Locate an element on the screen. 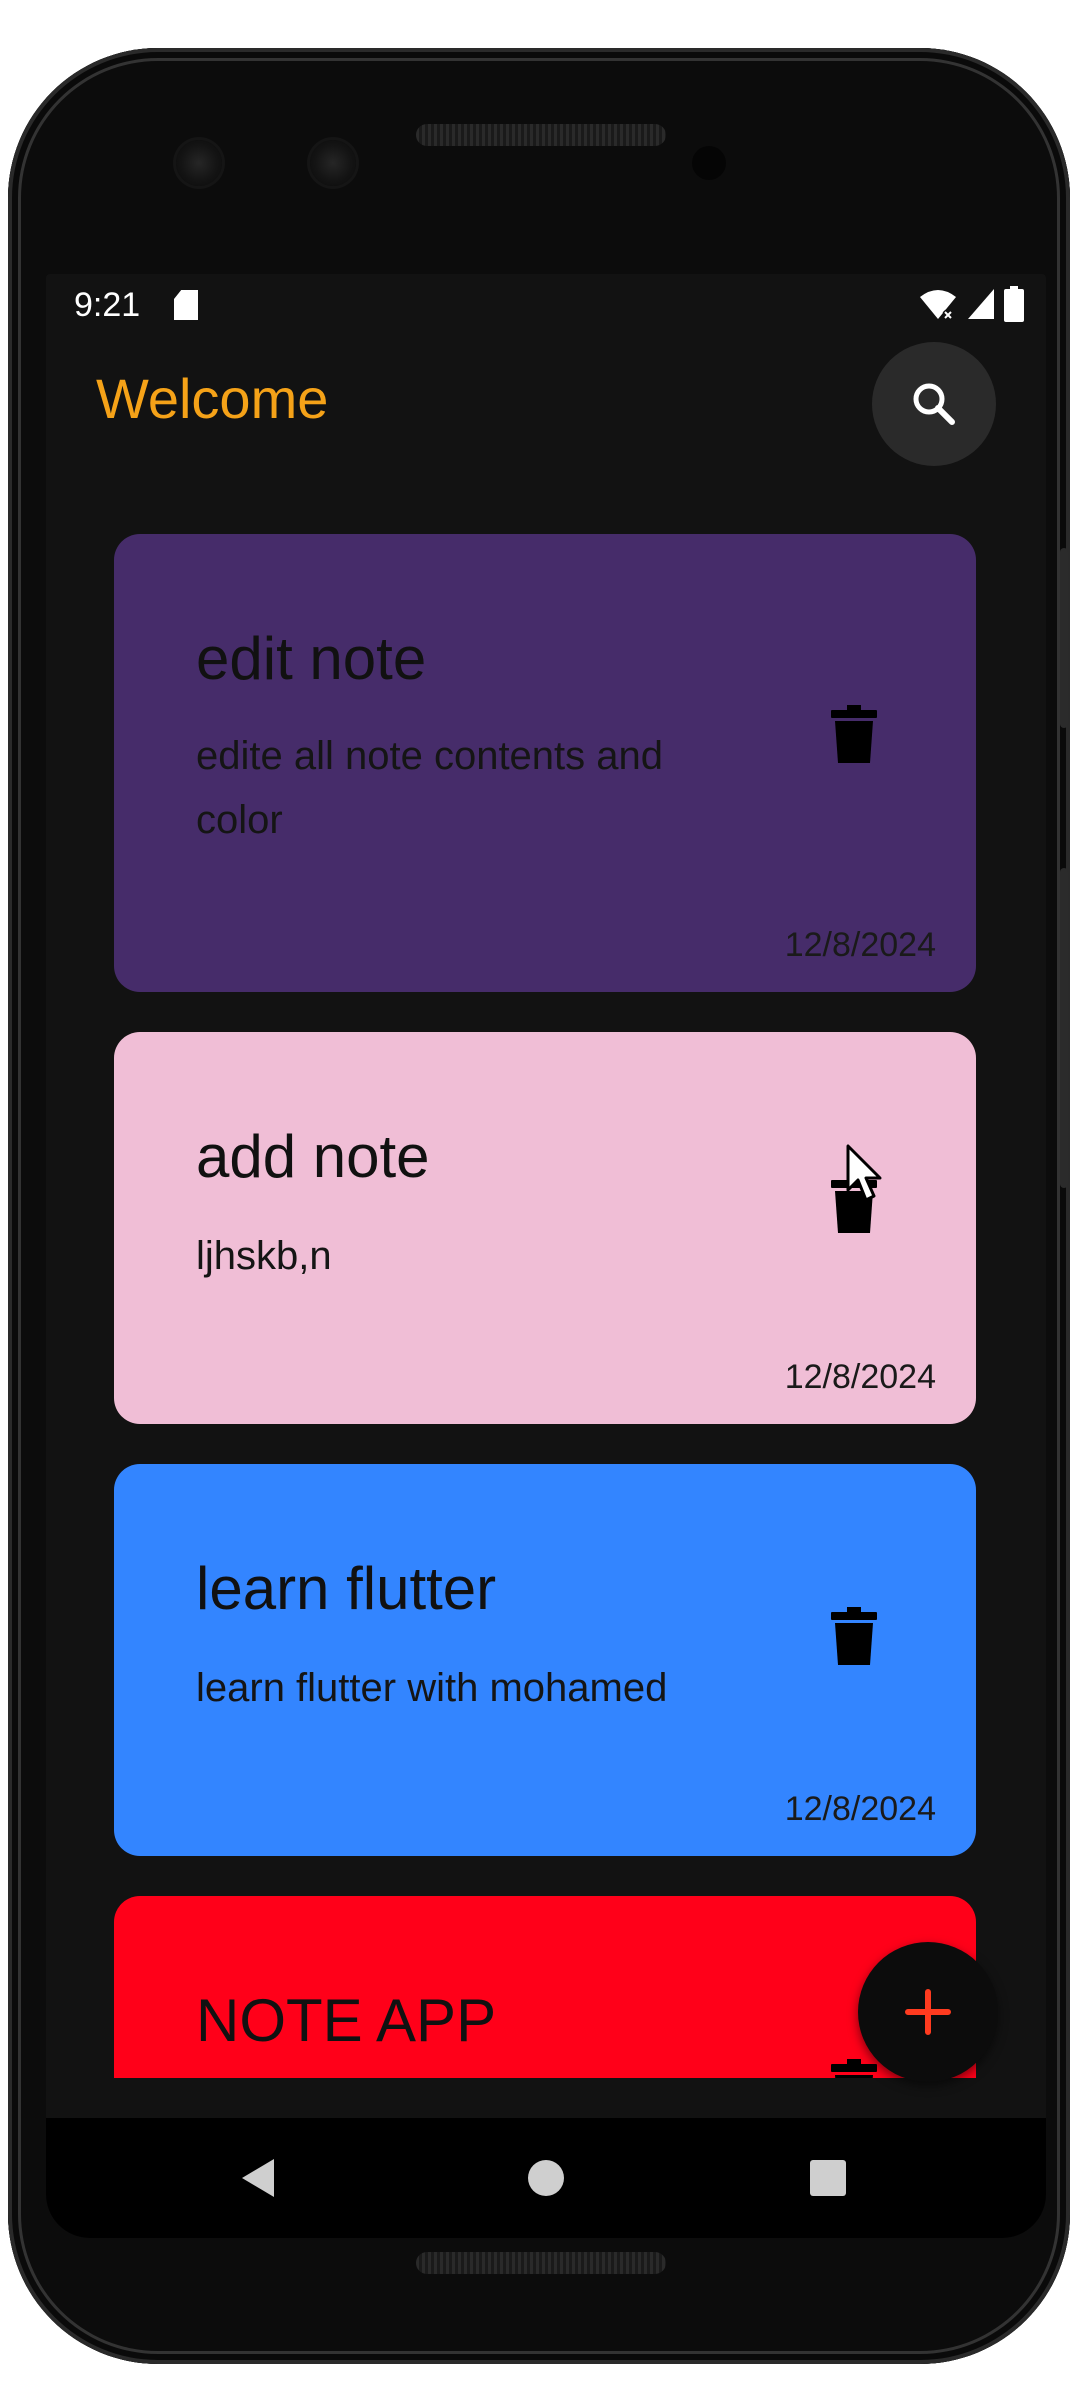 This screenshot has width=1080, height=2400. note-title: NOTE APP is located at coordinates (346, 2020).